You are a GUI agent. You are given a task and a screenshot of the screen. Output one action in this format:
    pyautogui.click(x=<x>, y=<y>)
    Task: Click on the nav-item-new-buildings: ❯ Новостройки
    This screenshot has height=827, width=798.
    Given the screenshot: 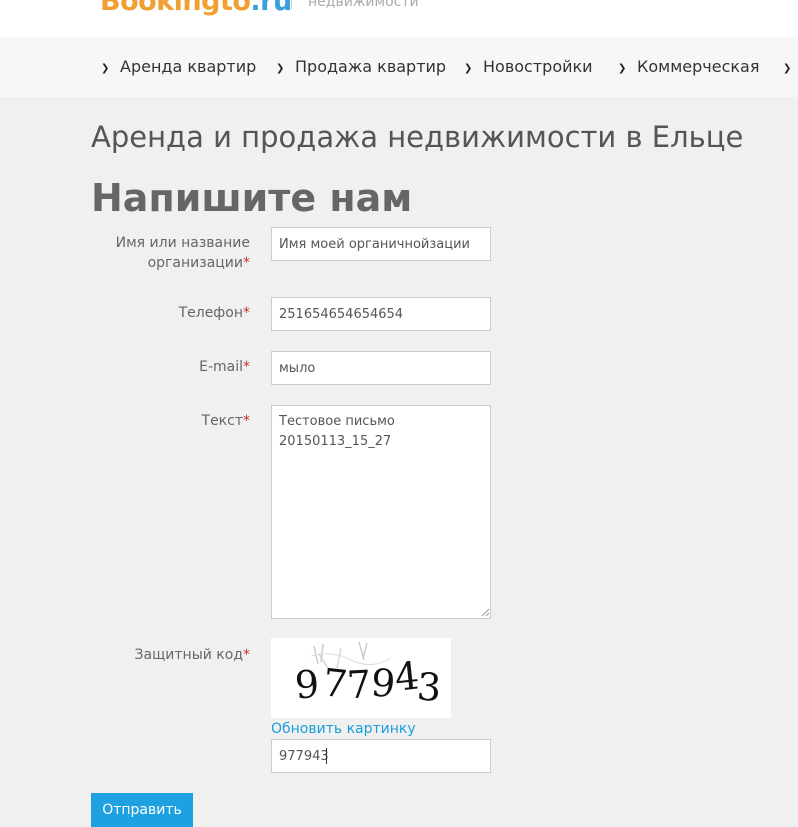 What is the action you would take?
    pyautogui.click(x=528, y=68)
    